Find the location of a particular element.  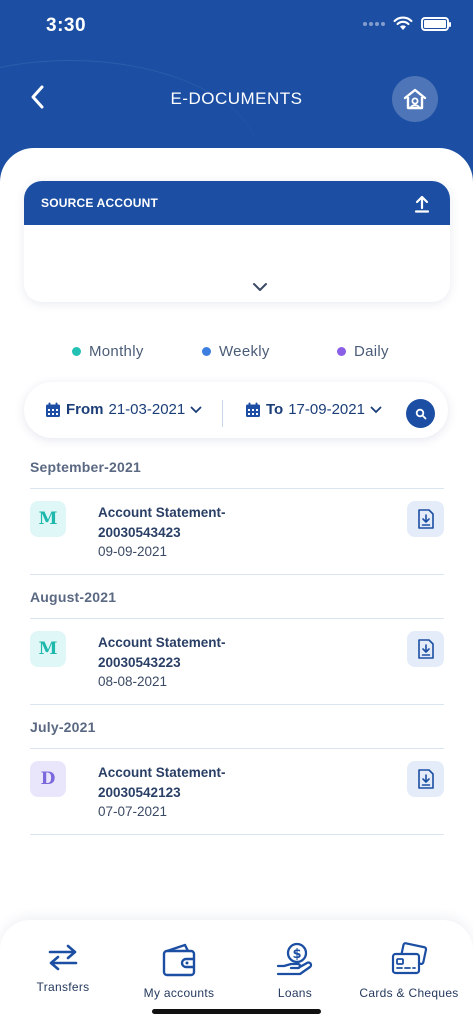

status-time: 3:30 is located at coordinates (66, 25).